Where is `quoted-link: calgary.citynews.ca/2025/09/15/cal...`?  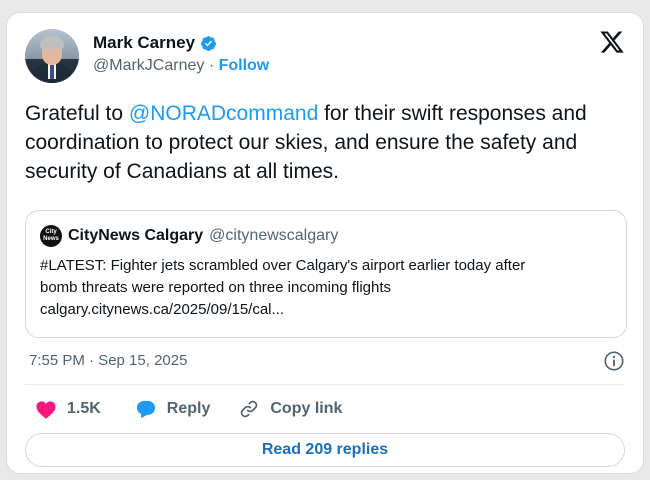 quoted-link: calgary.citynews.ca/2025/09/15/cal... is located at coordinates (329, 310).